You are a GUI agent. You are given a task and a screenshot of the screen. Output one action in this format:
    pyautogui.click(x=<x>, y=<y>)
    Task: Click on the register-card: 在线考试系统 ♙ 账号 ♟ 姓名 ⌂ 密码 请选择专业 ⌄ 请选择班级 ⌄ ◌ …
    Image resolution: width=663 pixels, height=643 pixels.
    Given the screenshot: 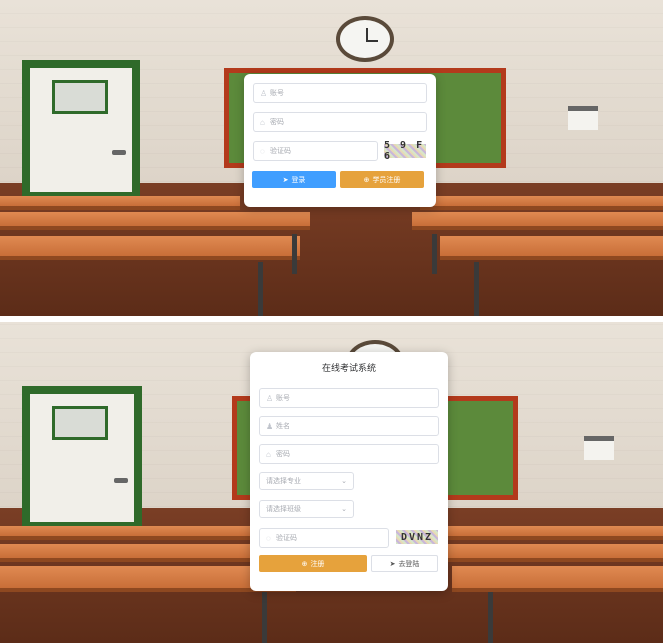 What is the action you would take?
    pyautogui.click(x=349, y=471)
    